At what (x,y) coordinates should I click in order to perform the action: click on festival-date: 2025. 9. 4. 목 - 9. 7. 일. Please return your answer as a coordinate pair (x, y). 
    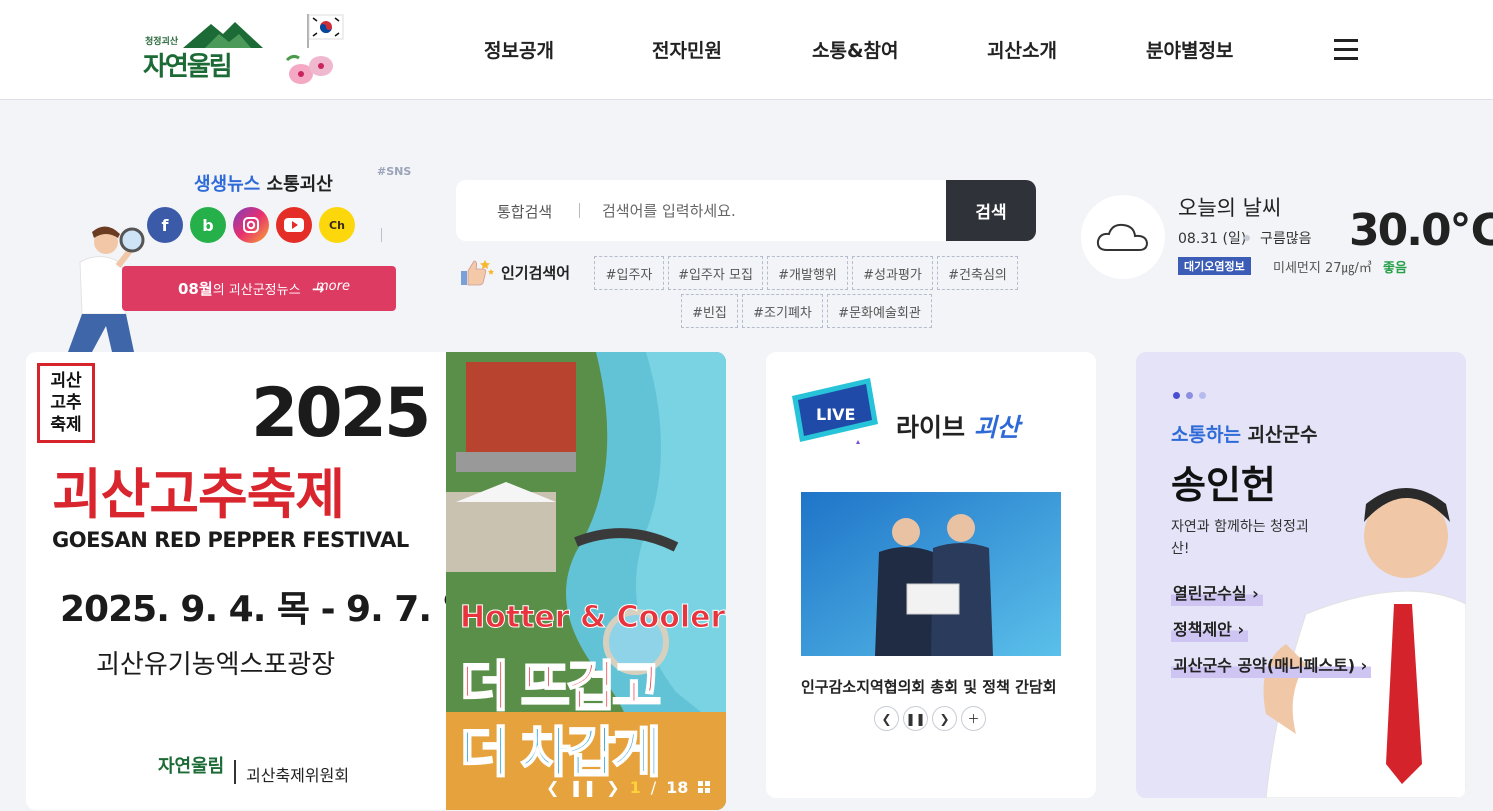
    Looking at the image, I should click on (268, 609).